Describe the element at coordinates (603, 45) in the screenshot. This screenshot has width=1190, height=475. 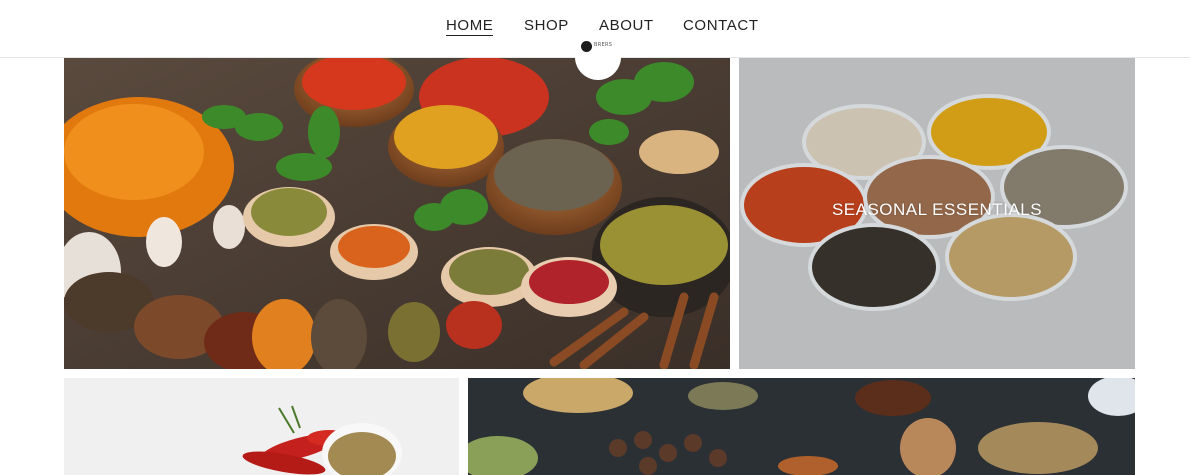
I see `logo-text: BRERS` at that location.